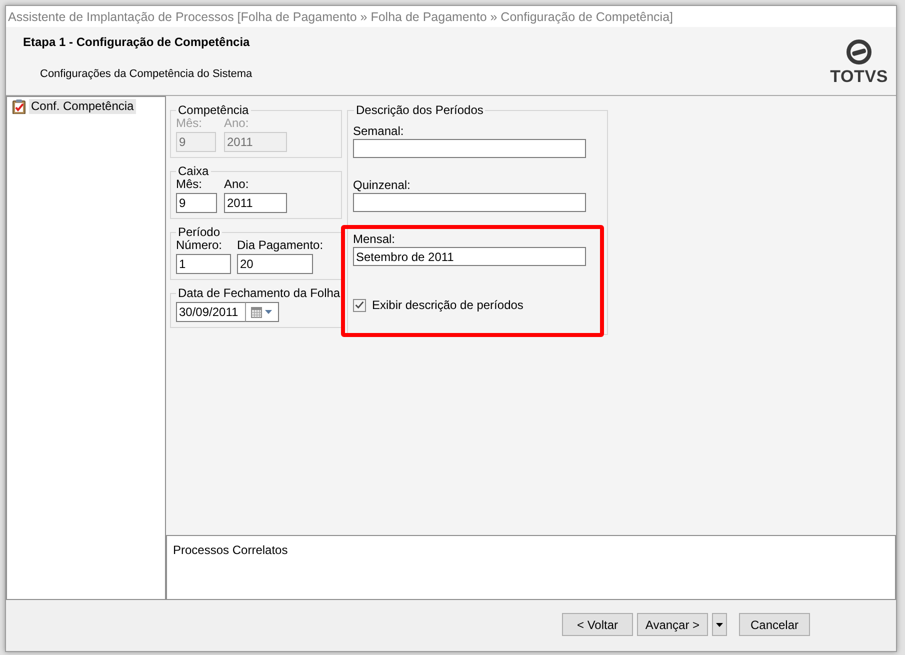 The image size is (905, 655). Describe the element at coordinates (210, 312) in the screenshot. I see `date-input: 30/09/2011` at that location.